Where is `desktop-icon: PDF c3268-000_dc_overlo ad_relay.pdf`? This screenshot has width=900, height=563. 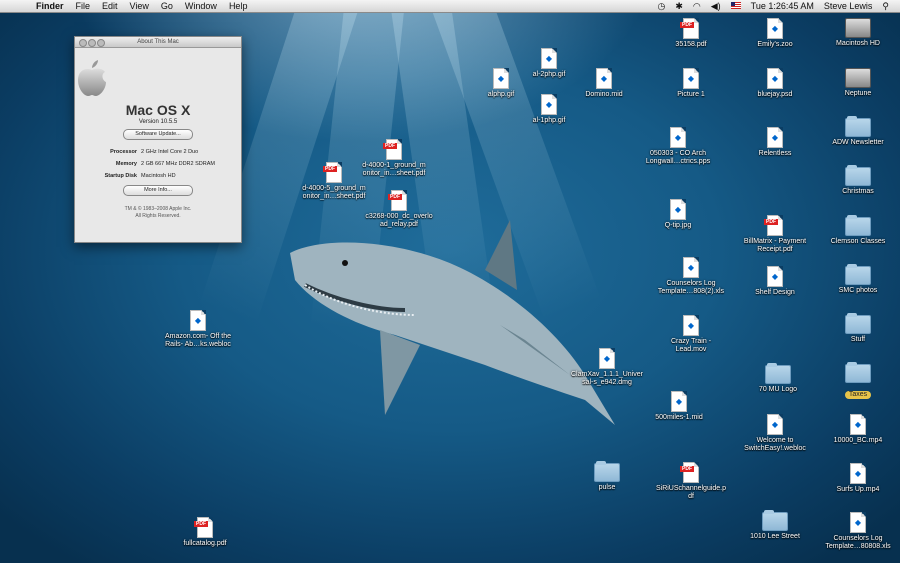 desktop-icon: PDF c3268-000_dc_overlo ad_relay.pdf is located at coordinates (399, 209).